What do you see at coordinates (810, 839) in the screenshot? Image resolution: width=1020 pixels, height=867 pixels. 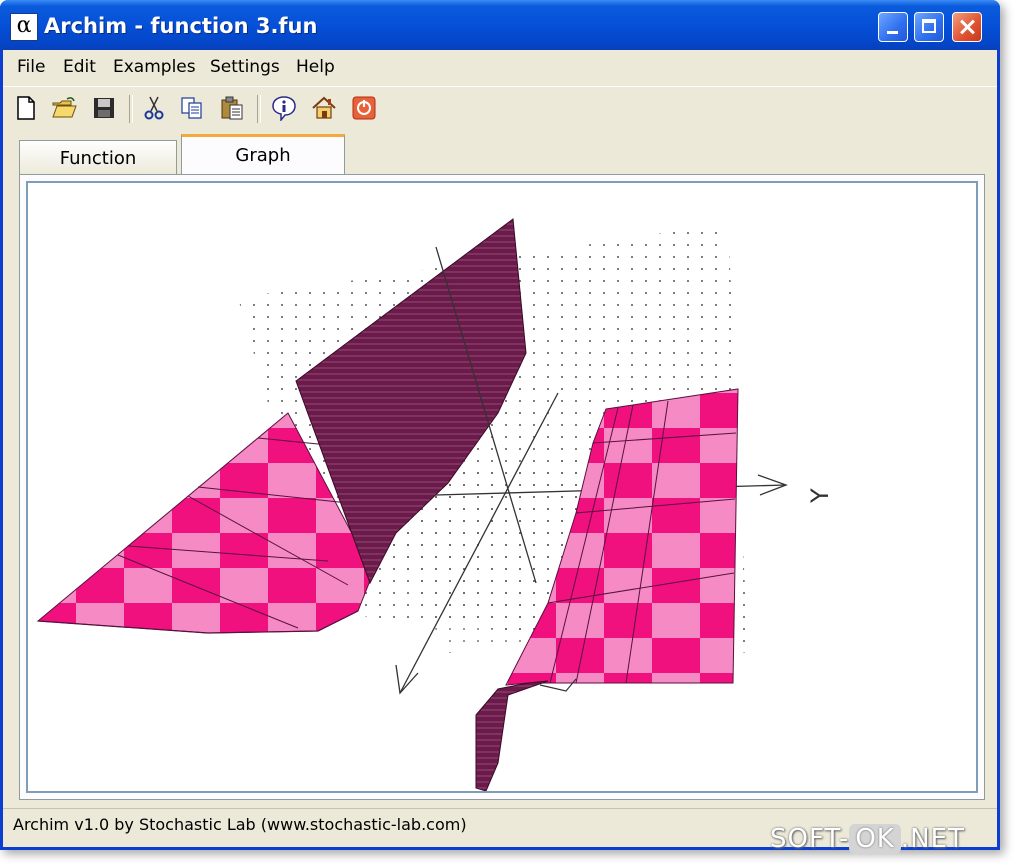 I see `watermark-left: SOFT-` at bounding box center [810, 839].